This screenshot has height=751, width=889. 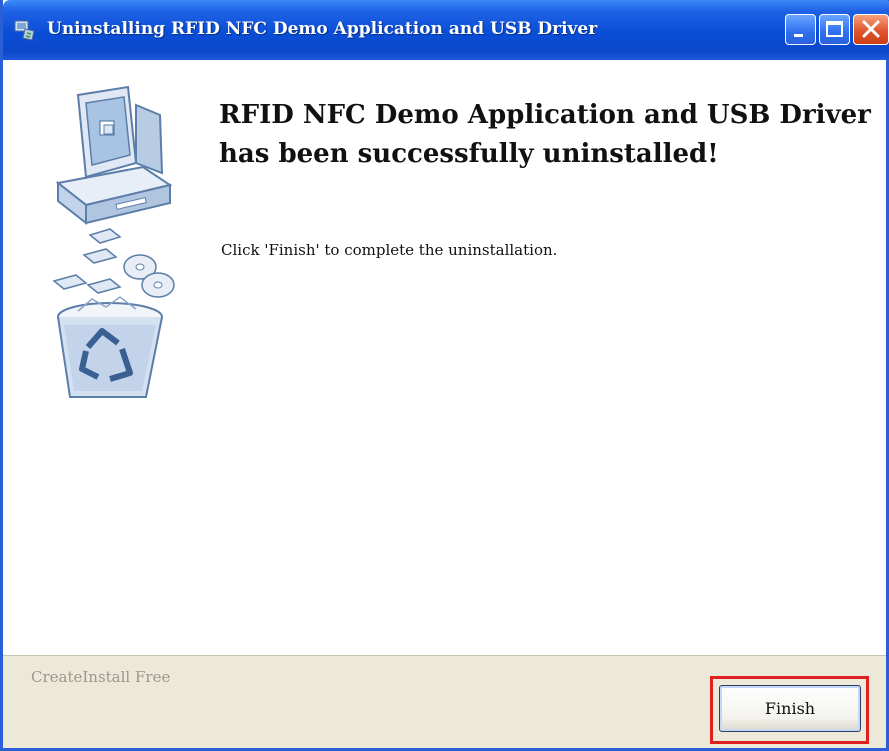 What do you see at coordinates (790, 708) in the screenshot?
I see `finish-button: Finish` at bounding box center [790, 708].